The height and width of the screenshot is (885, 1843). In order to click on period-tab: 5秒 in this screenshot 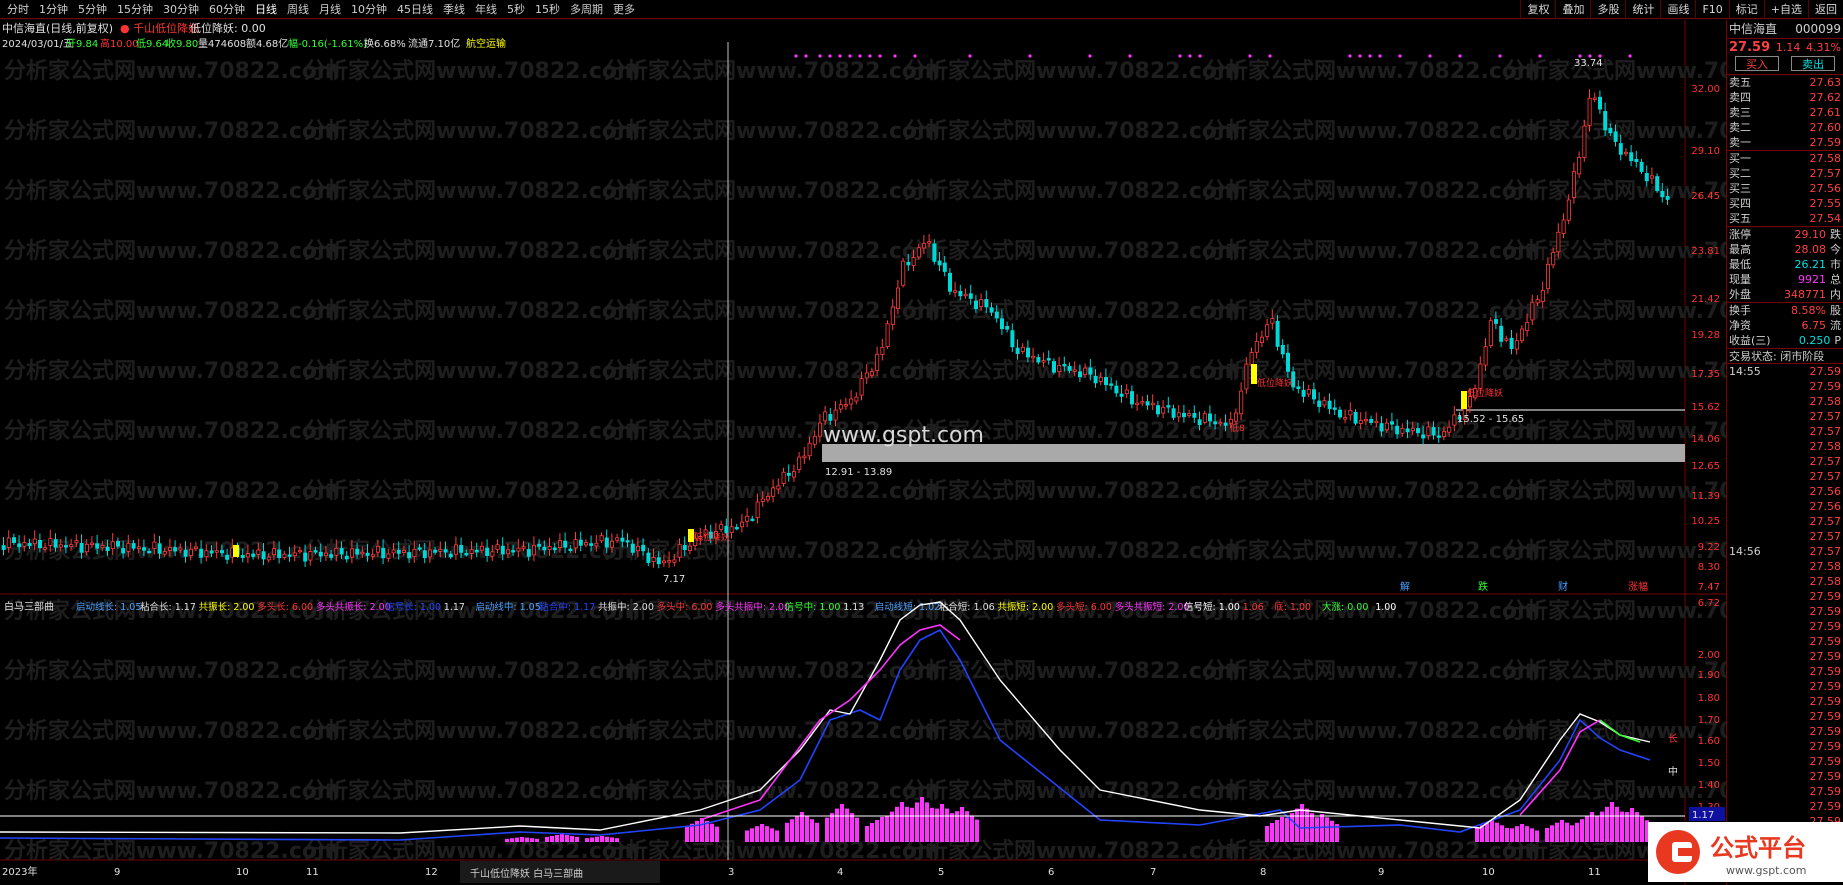, I will do `click(516, 9)`.